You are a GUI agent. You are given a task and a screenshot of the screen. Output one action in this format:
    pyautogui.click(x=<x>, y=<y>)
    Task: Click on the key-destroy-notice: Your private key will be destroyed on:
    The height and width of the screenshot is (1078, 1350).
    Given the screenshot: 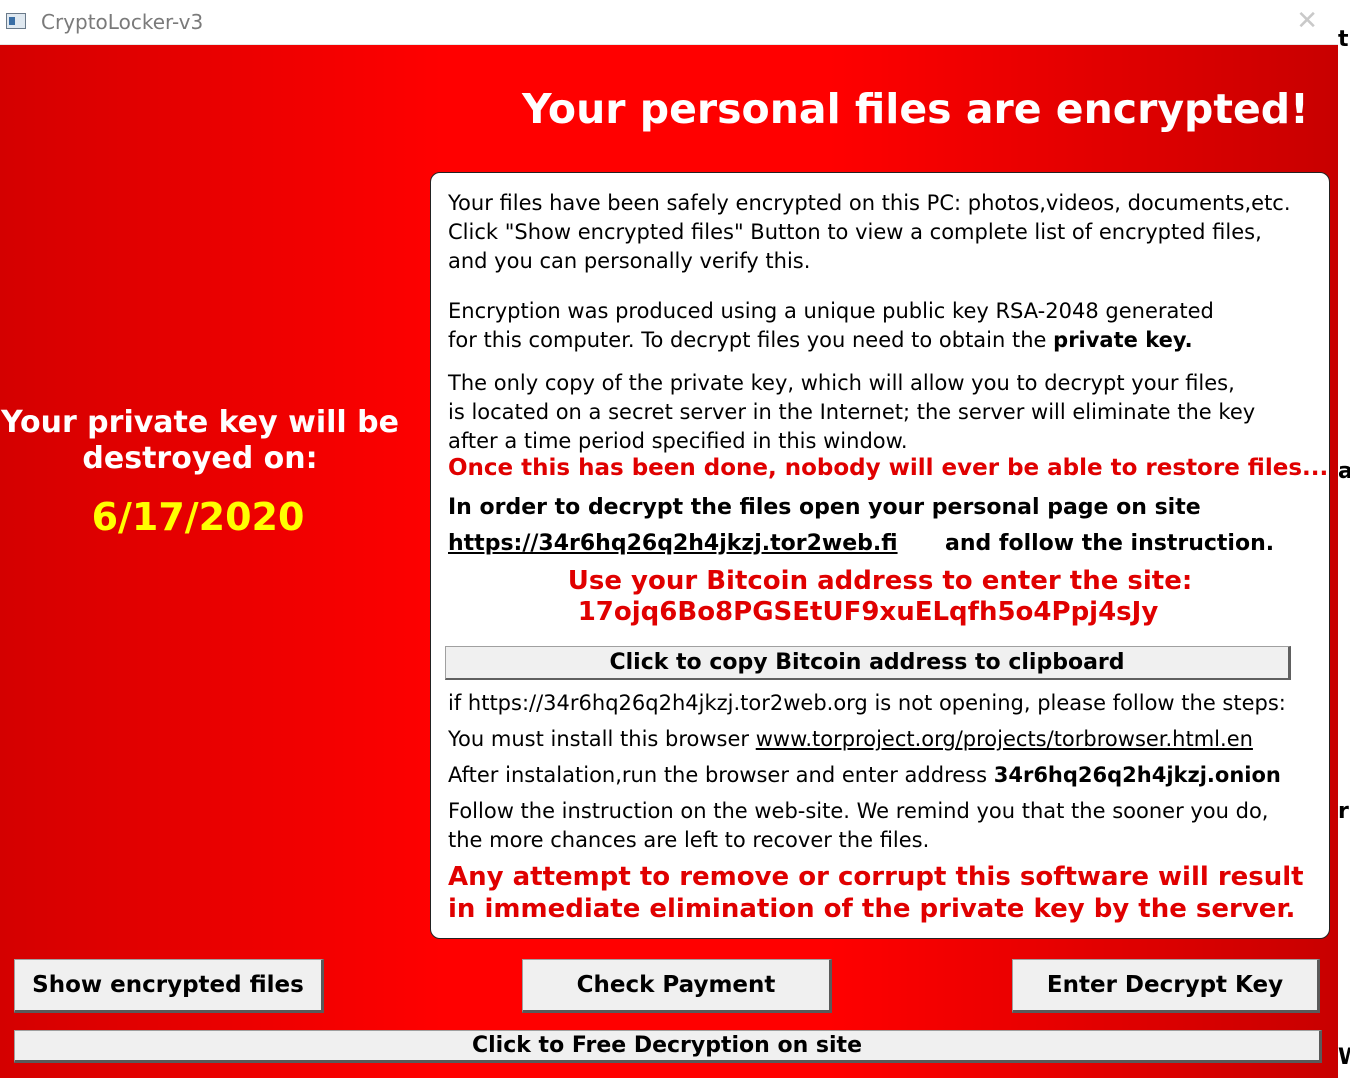 What is the action you would take?
    pyautogui.click(x=200, y=441)
    